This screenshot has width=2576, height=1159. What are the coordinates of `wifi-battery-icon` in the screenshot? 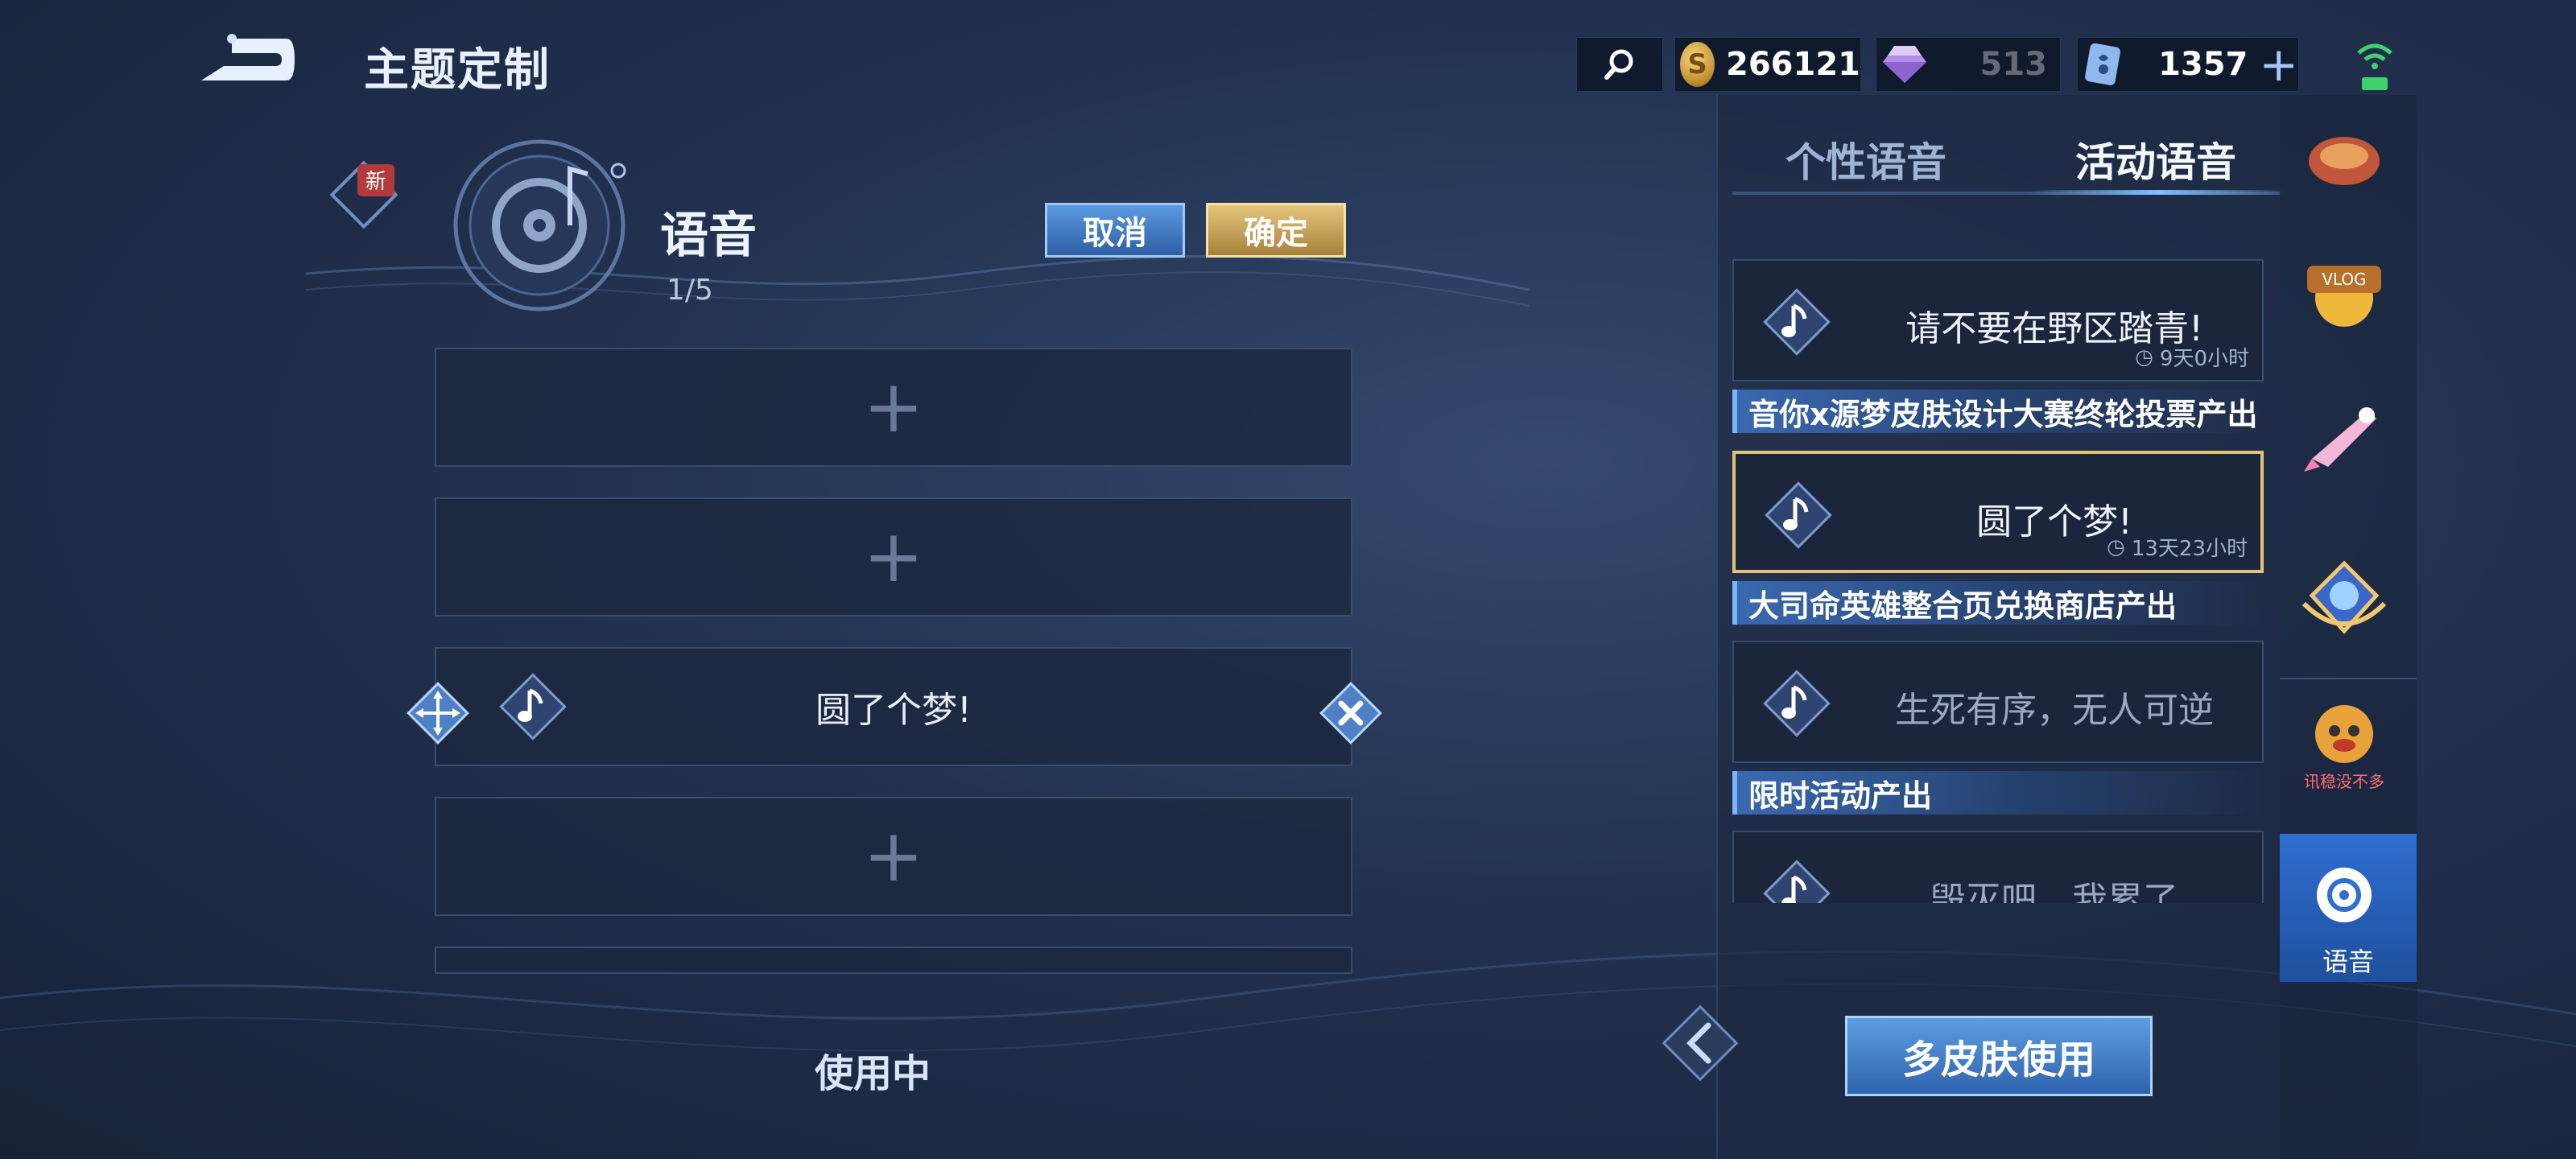 It's located at (2374, 66).